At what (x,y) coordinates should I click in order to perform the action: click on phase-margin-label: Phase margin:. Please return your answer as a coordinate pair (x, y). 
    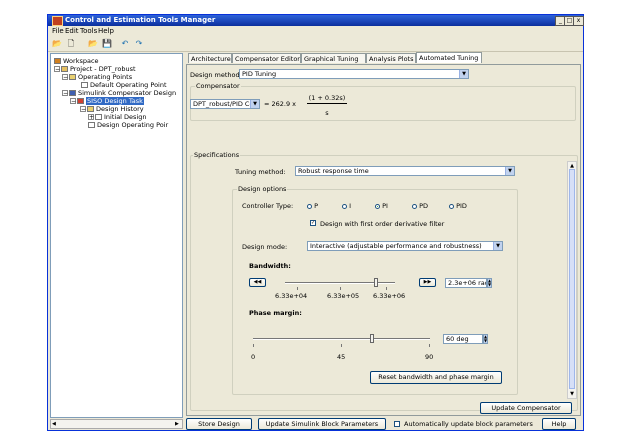
    Looking at the image, I should click on (275, 313).